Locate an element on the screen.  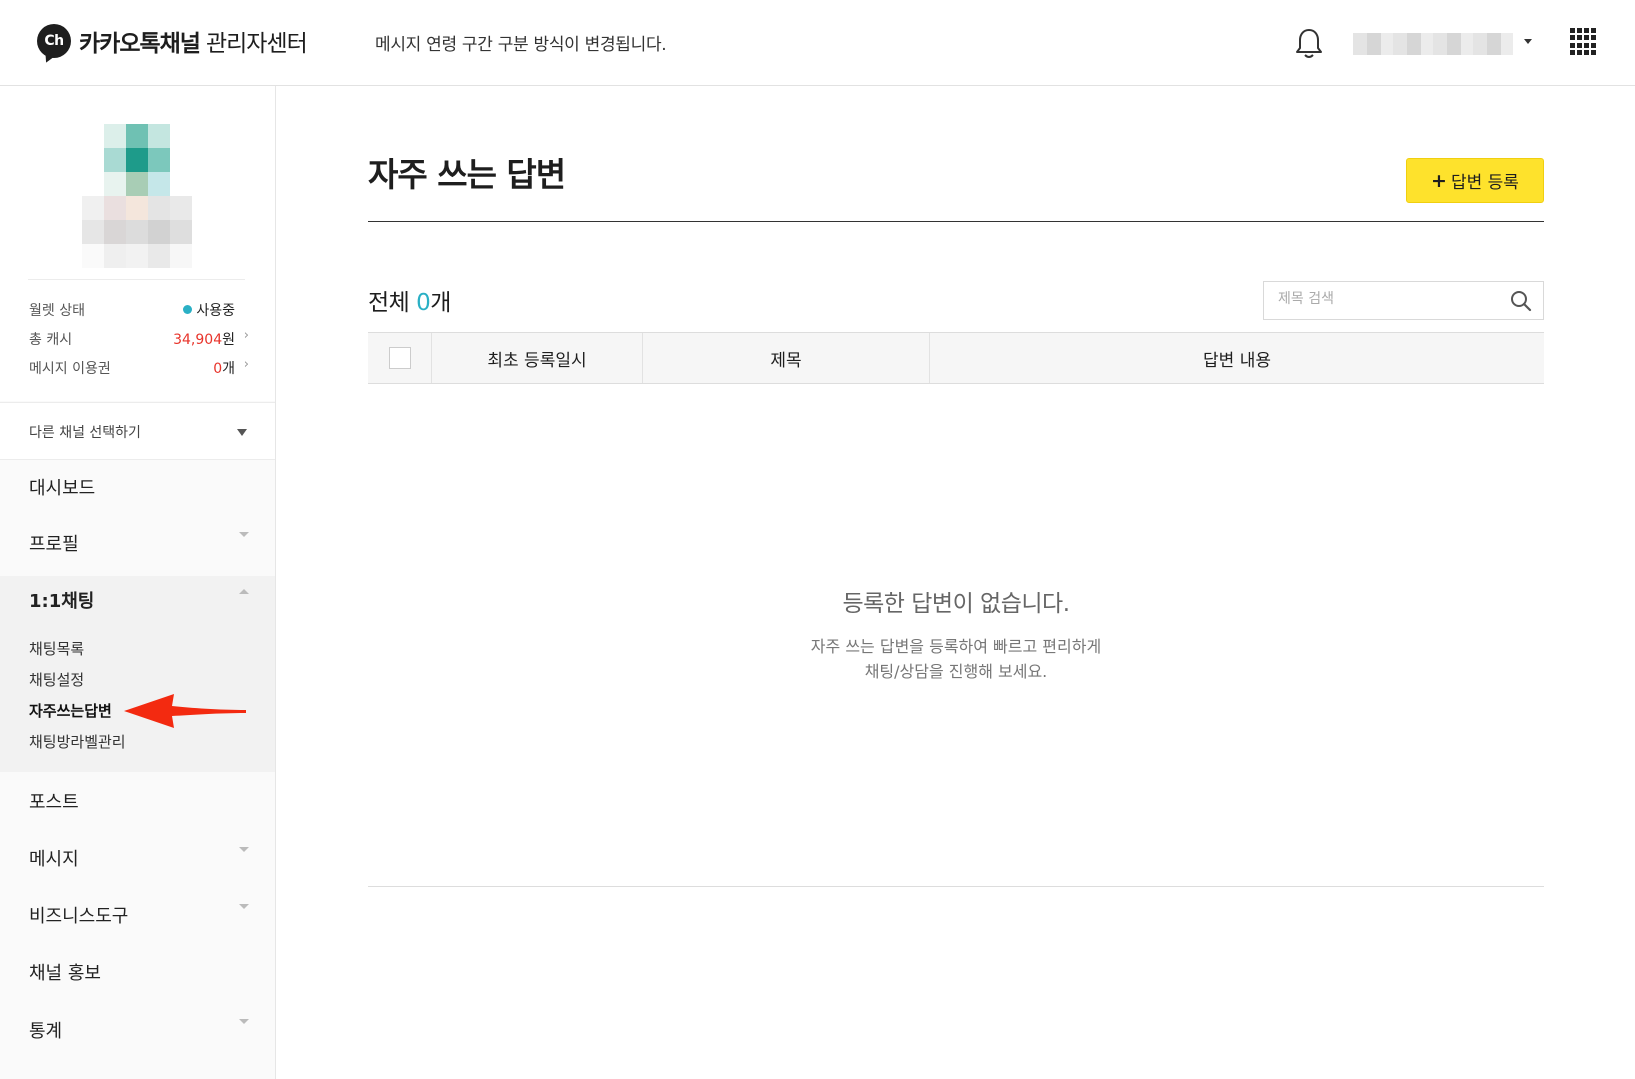
page-title: 자주 쓰는 답변 is located at coordinates (467, 174).